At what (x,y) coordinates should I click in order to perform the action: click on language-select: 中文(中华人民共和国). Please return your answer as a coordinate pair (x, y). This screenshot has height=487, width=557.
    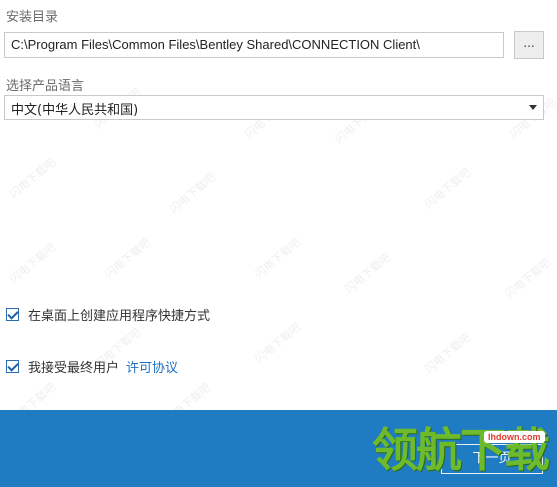
    Looking at the image, I should click on (274, 107).